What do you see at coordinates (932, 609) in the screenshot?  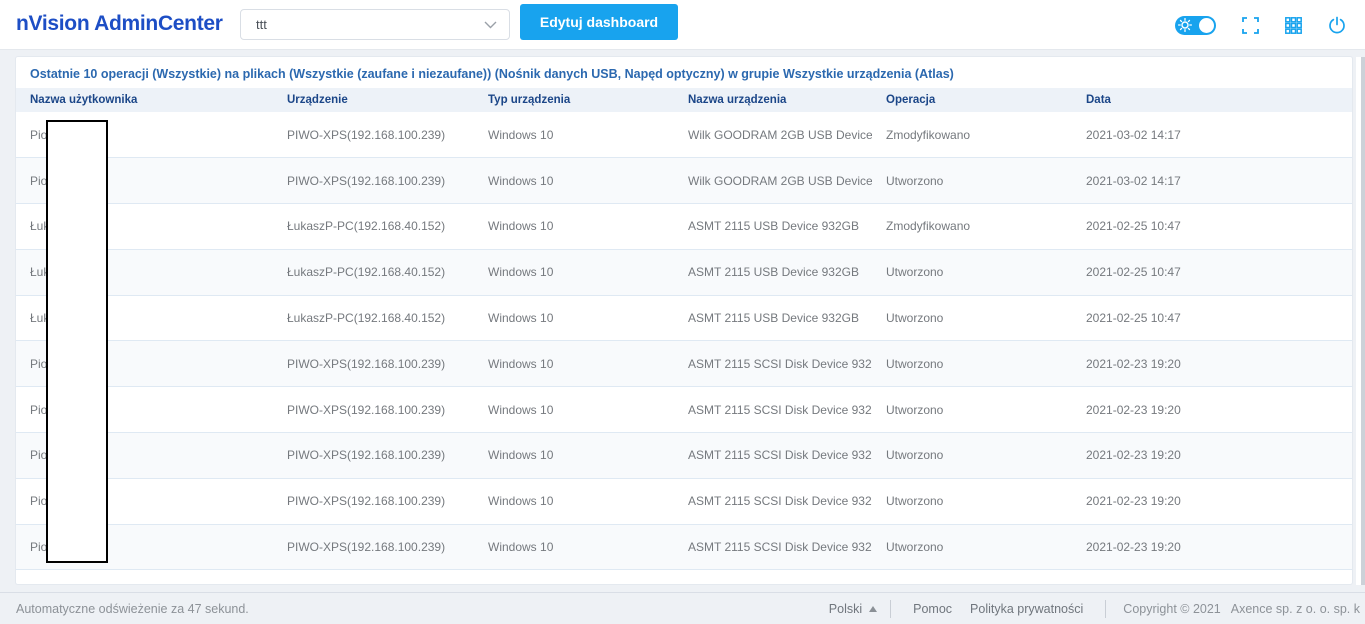 I see `help-link: Pomoc` at bounding box center [932, 609].